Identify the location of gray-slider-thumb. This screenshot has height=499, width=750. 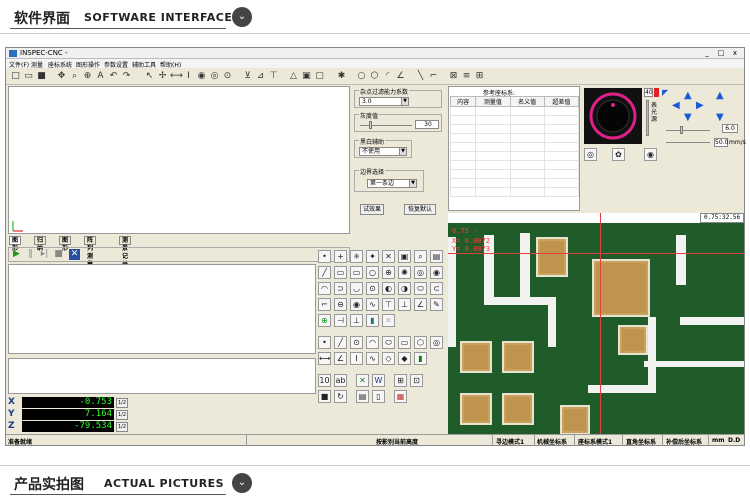
(370, 125).